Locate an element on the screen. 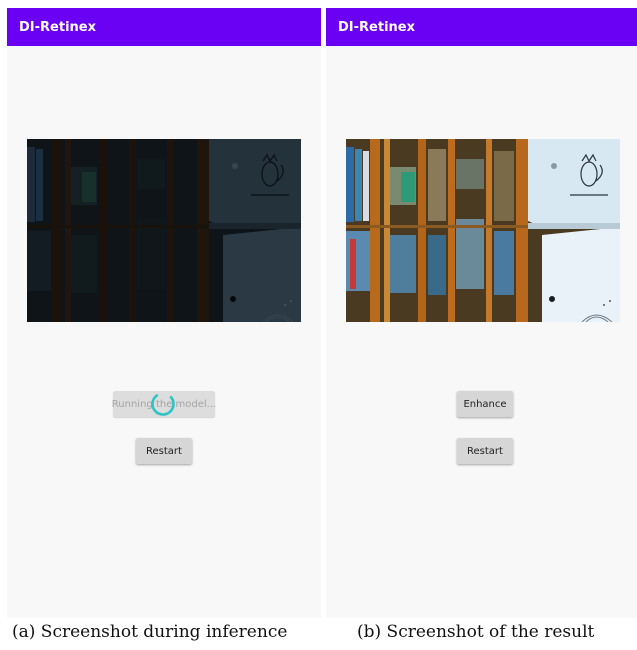 This screenshot has height=650, width=637. input-photo is located at coordinates (164, 230).